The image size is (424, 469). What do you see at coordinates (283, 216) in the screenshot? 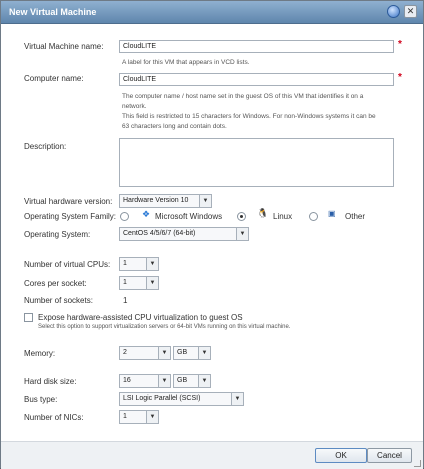
I see `os-option-linux-label: Linux` at bounding box center [283, 216].